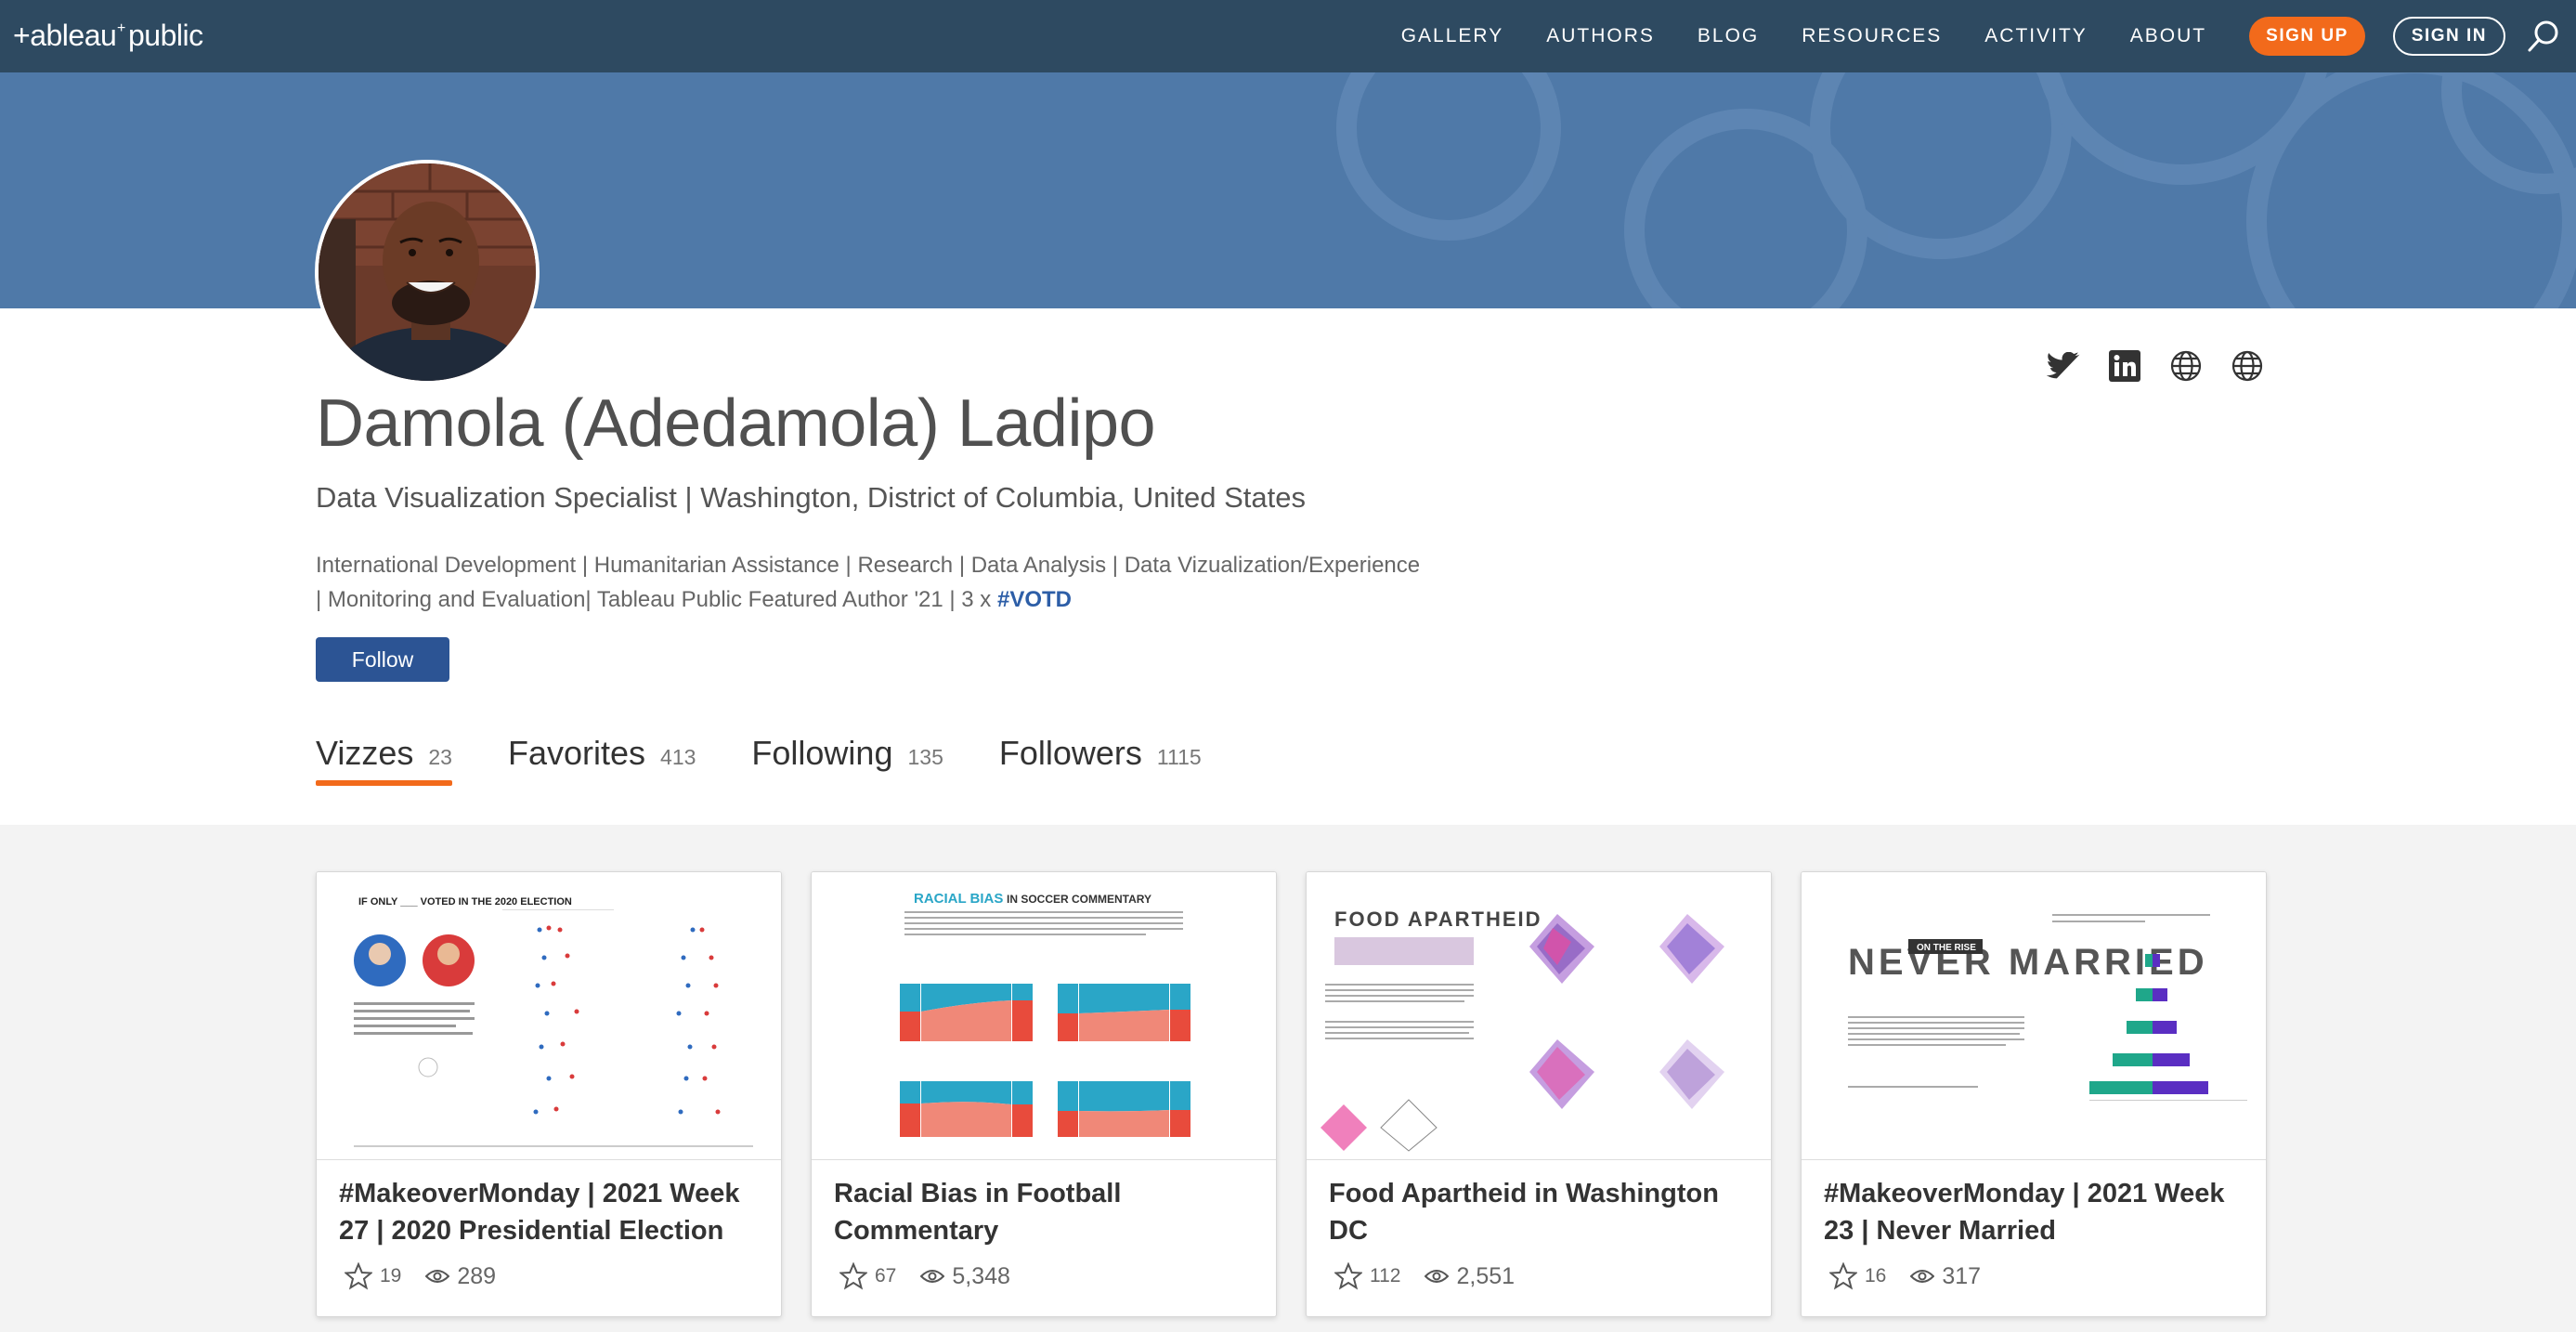 The width and height of the screenshot is (2576, 1332). I want to click on viz-title: Racial Bias in Football Commentary, so click(1047, 1212).